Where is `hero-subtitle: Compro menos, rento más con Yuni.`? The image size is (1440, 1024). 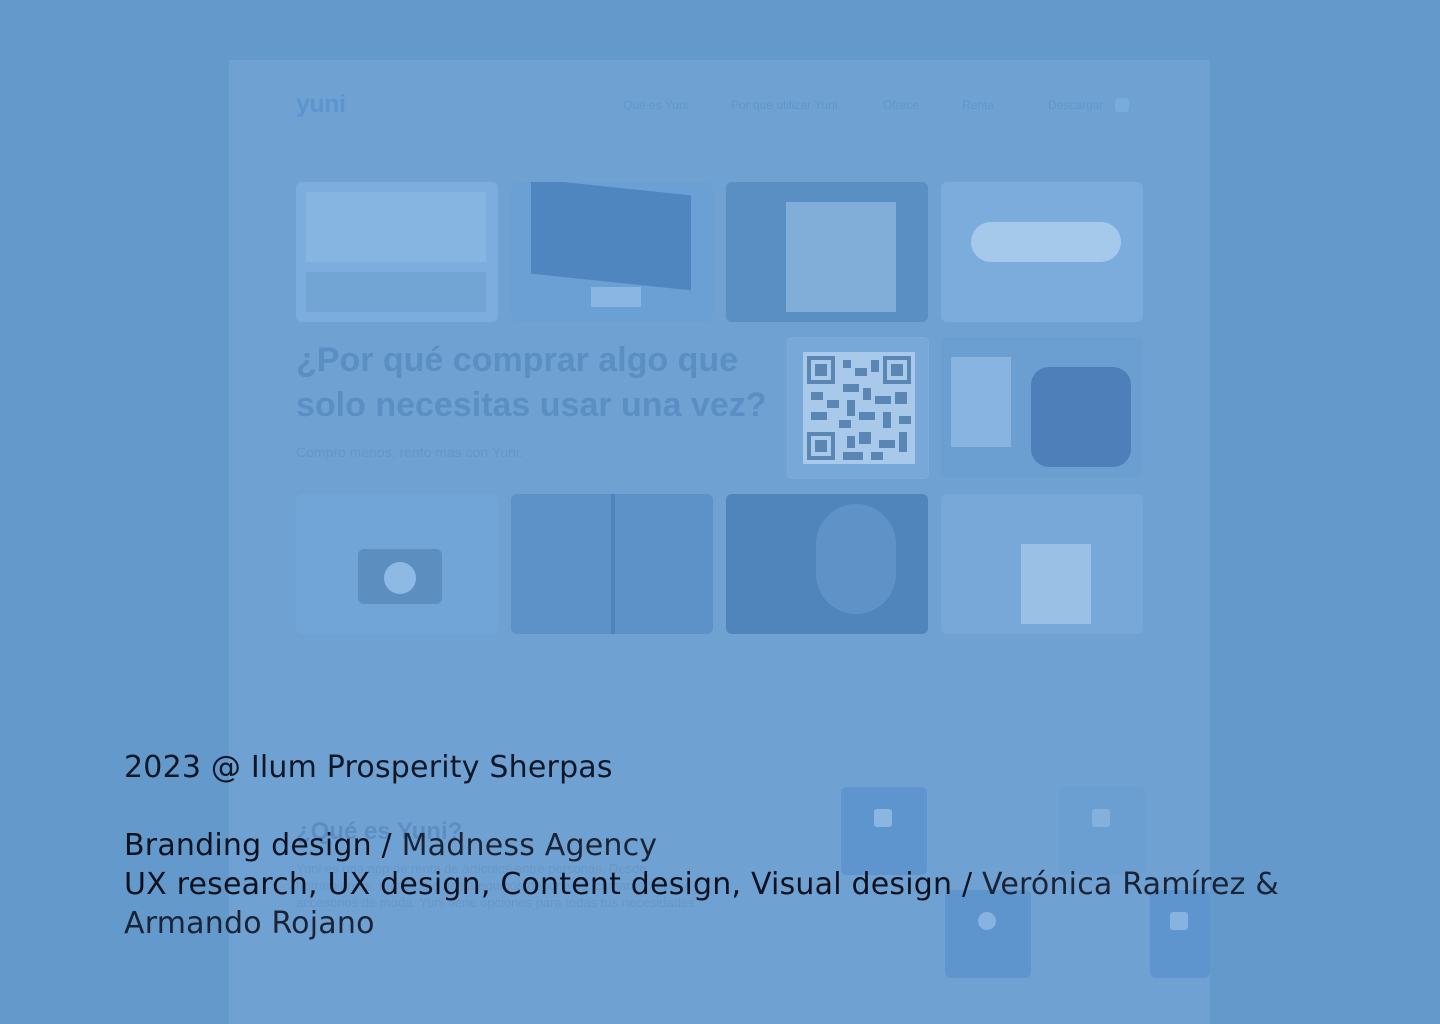
hero-subtitle: Compro menos, rento más con Yuni. is located at coordinates (409, 452).